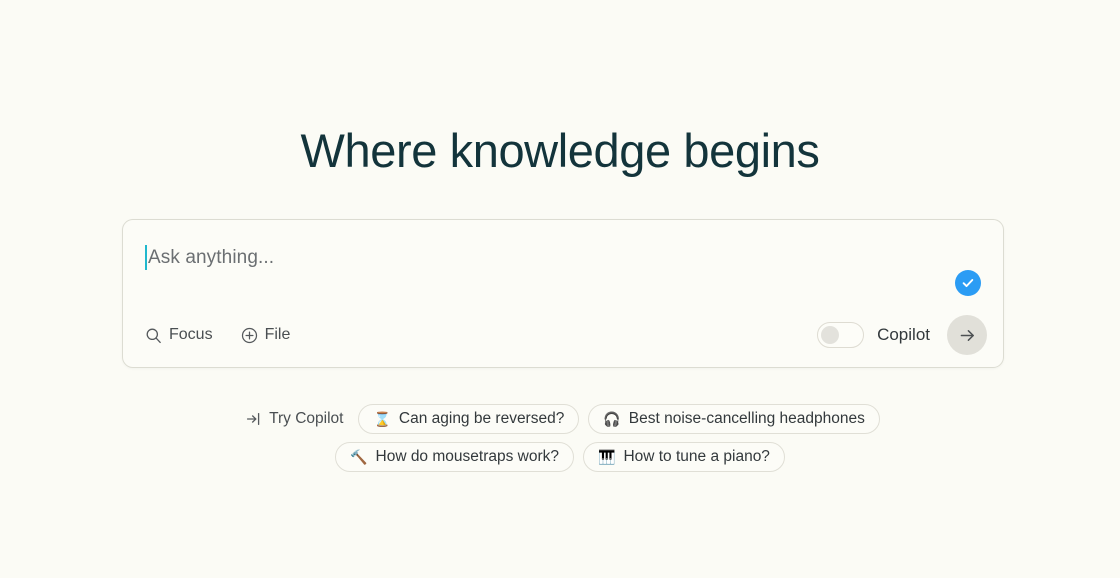 The height and width of the screenshot is (578, 1120). I want to click on suggestion-chip: 🎧 Best noise-cancelling headphones, so click(734, 419).